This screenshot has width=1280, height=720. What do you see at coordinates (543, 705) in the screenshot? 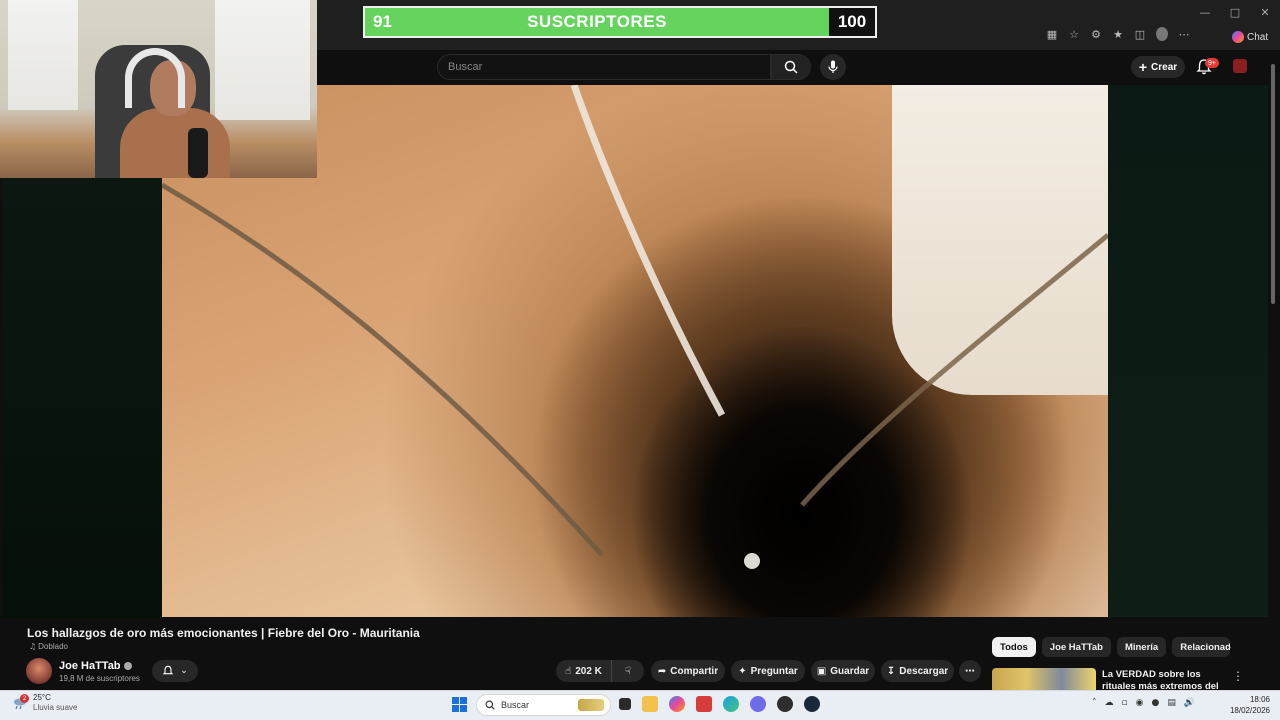
I see `taskbar-search: Buscar` at bounding box center [543, 705].